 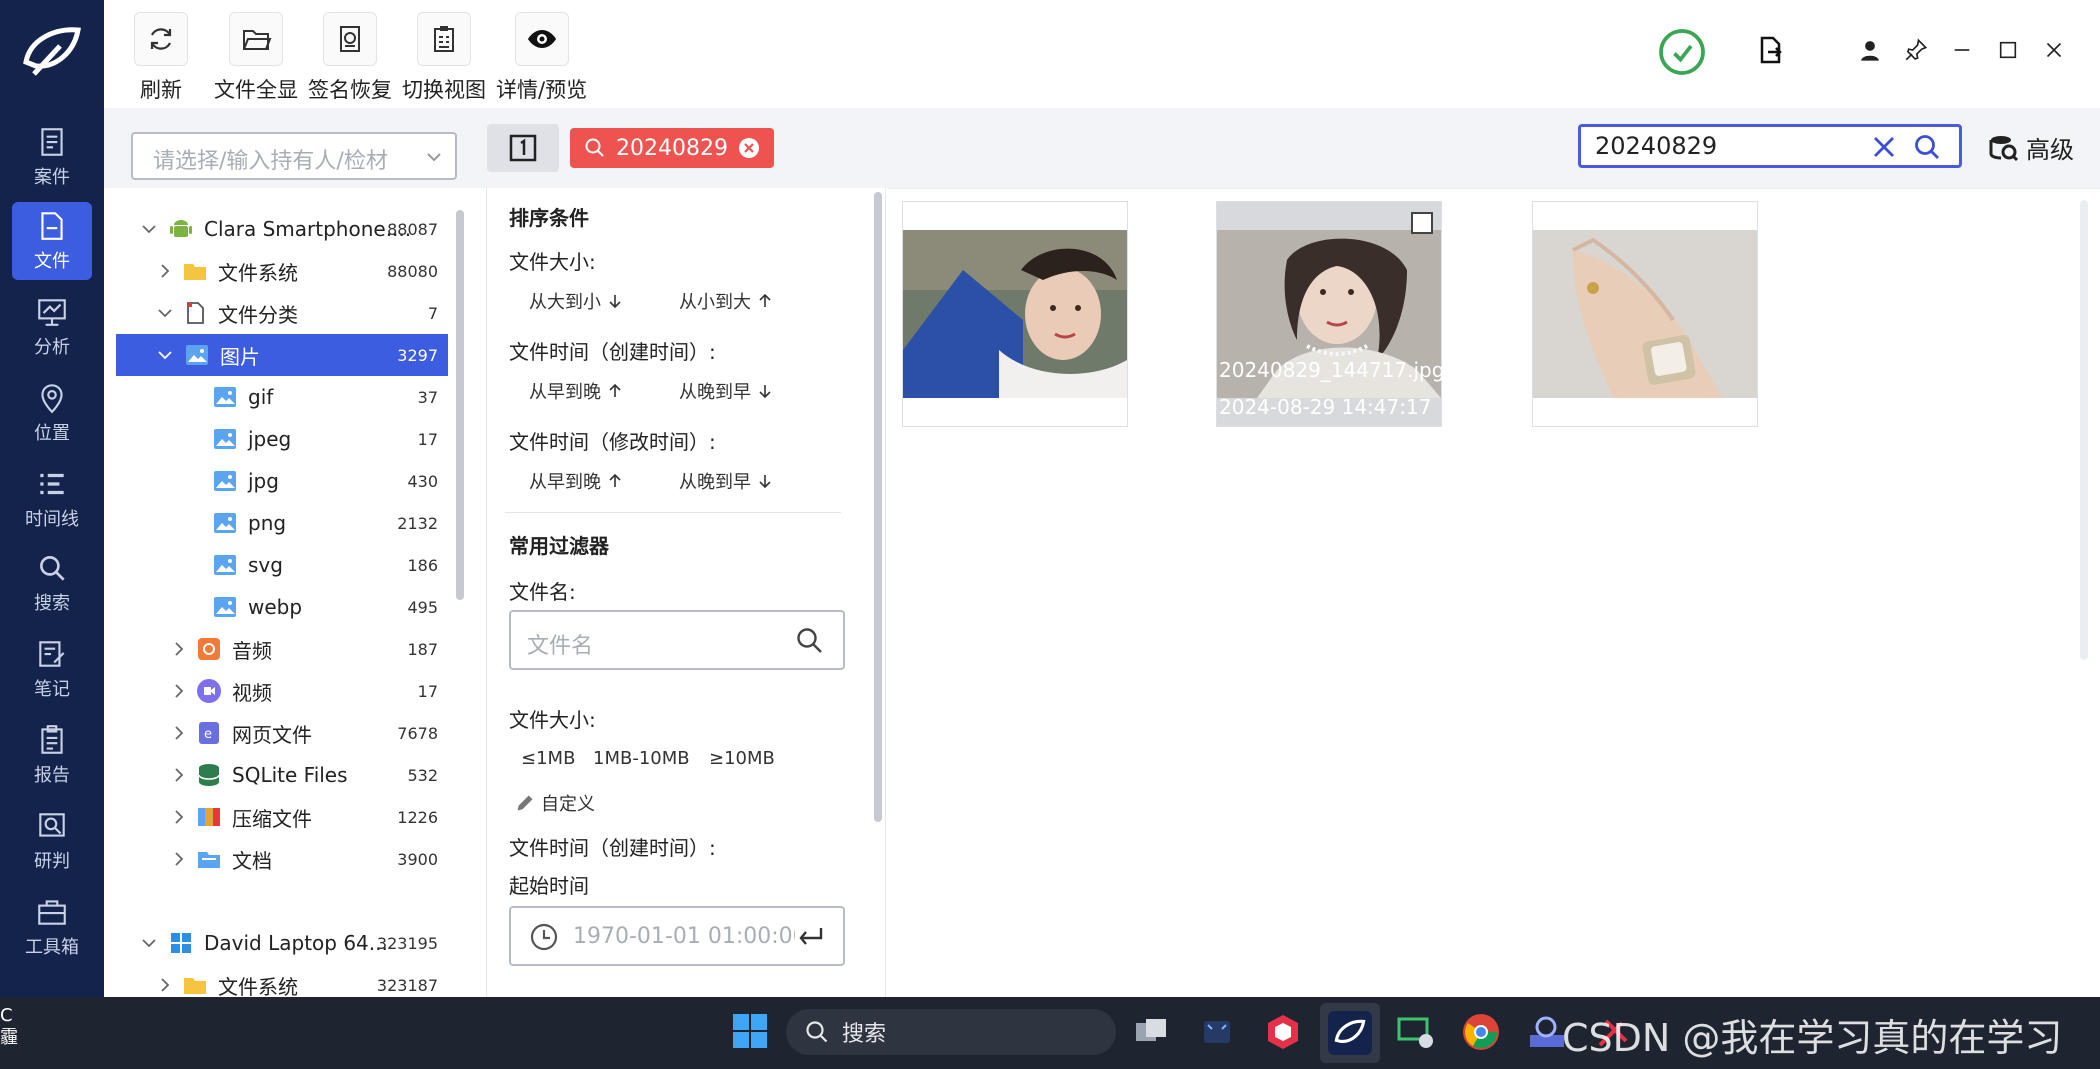 I want to click on sort-size-desc: 从大到小, so click(x=576, y=301).